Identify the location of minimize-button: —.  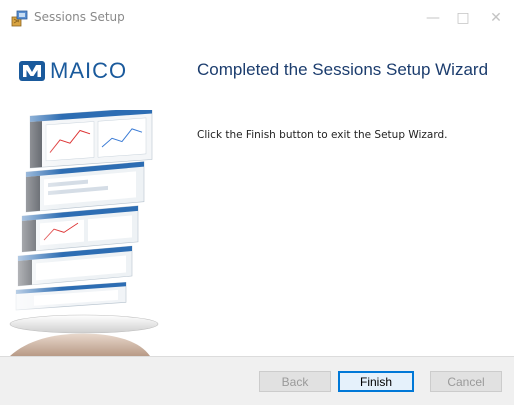
(433, 18).